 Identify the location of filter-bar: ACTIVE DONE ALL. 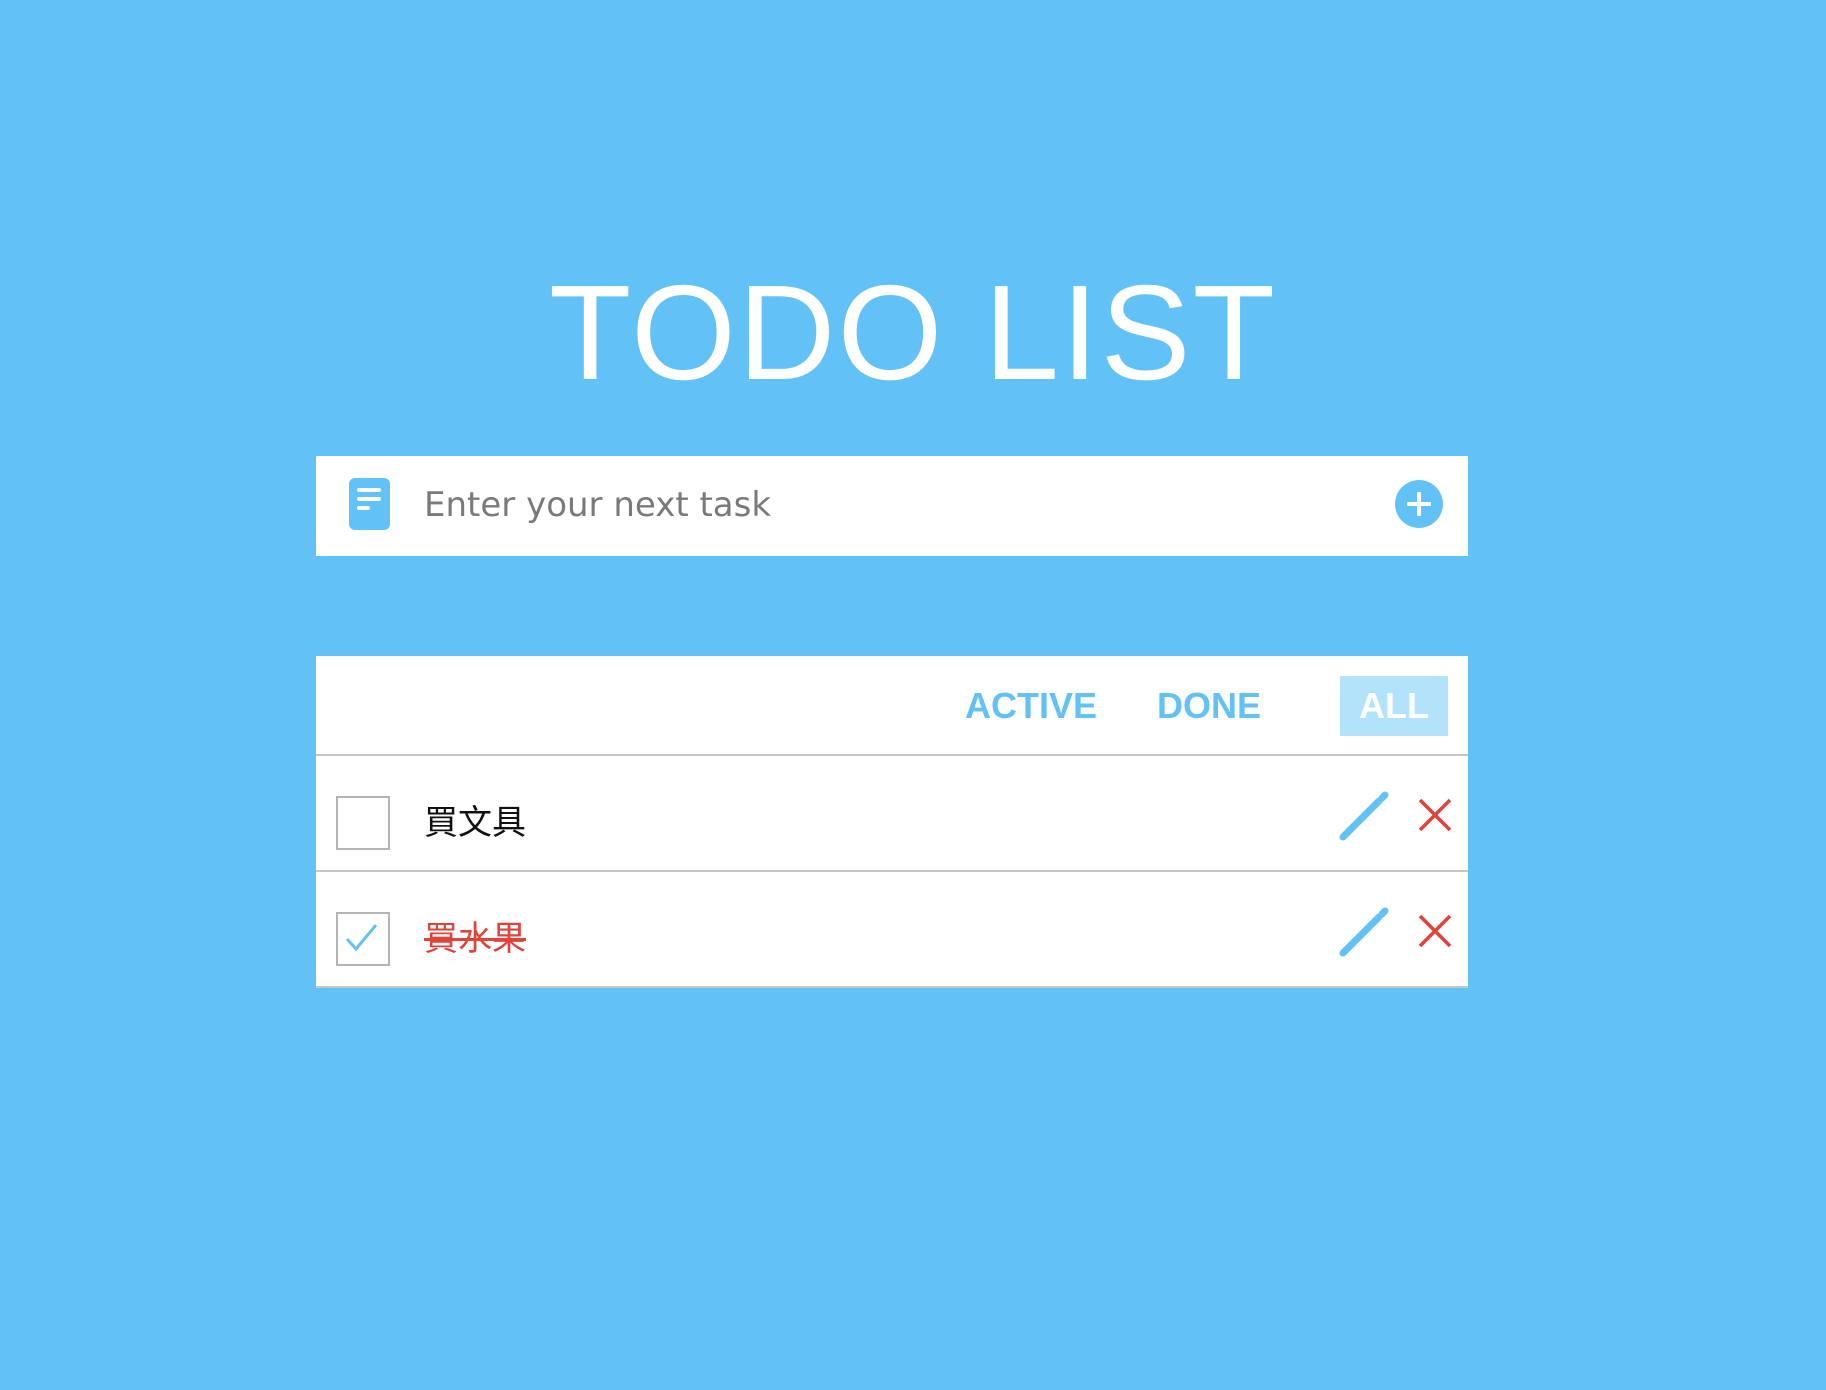
(892, 706).